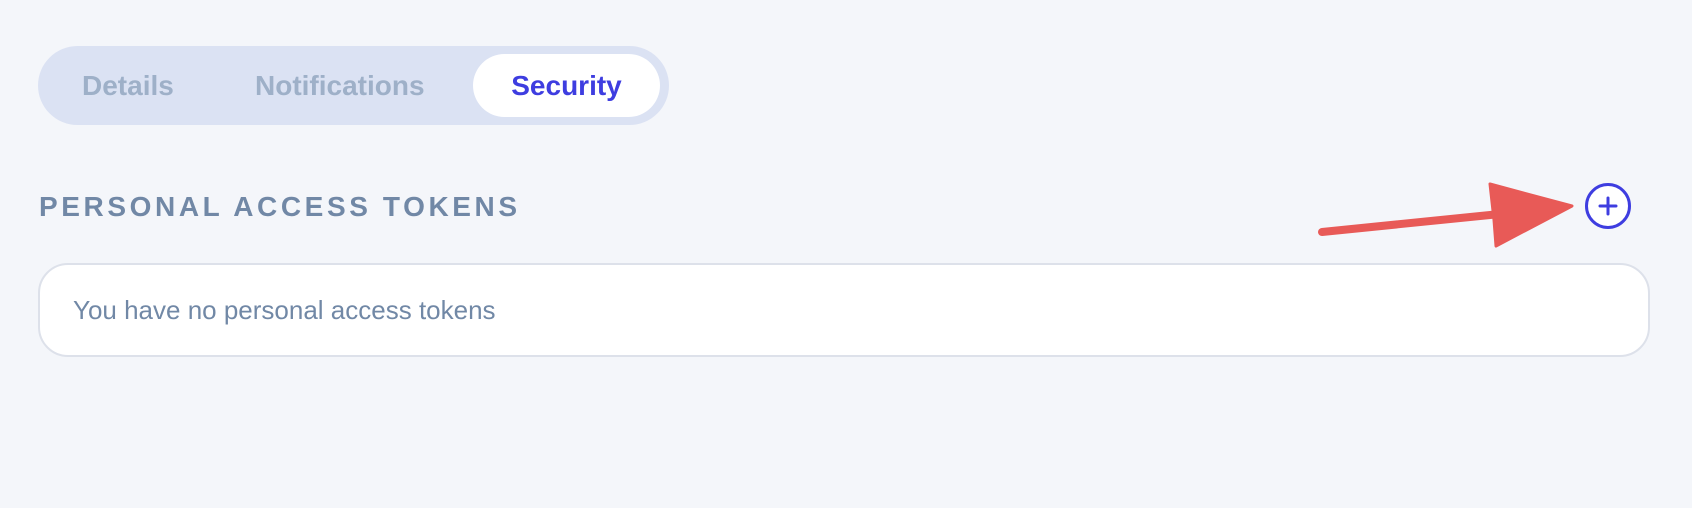 Image resolution: width=1692 pixels, height=508 pixels. I want to click on add-token-button, so click(1608, 206).